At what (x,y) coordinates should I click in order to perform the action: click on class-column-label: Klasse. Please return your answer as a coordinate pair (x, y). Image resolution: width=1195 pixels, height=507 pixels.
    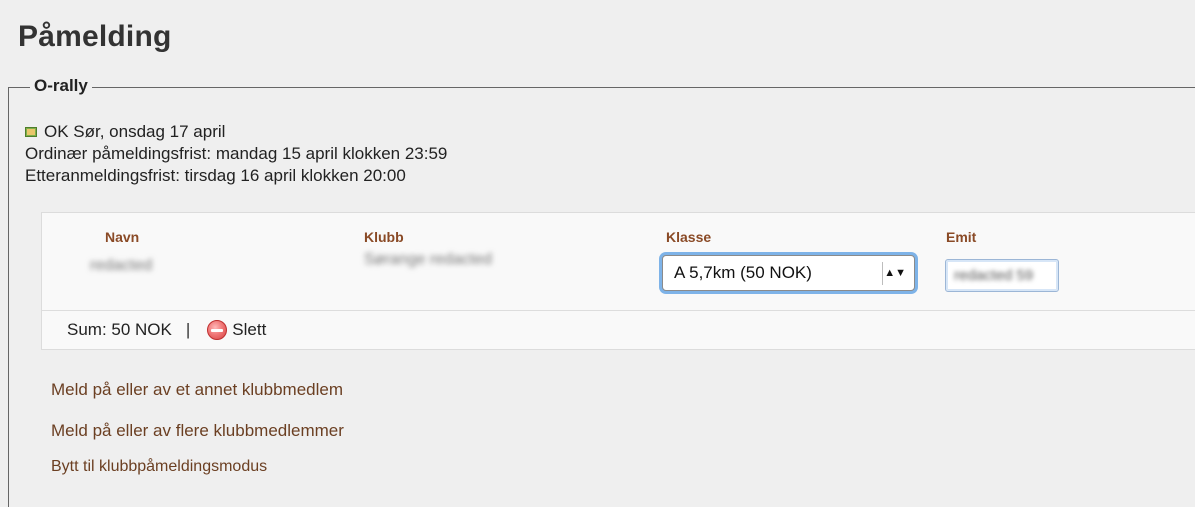
    Looking at the image, I should click on (689, 237).